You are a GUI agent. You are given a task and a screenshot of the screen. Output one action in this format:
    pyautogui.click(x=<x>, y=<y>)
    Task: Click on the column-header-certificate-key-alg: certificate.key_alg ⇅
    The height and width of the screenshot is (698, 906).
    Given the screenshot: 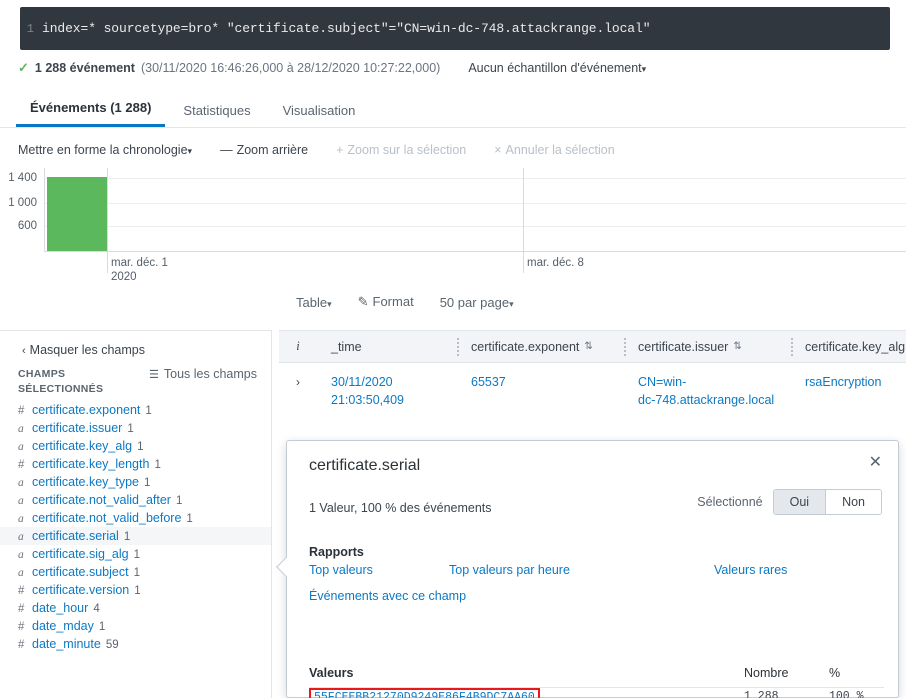 What is the action you would take?
    pyautogui.click(x=848, y=346)
    